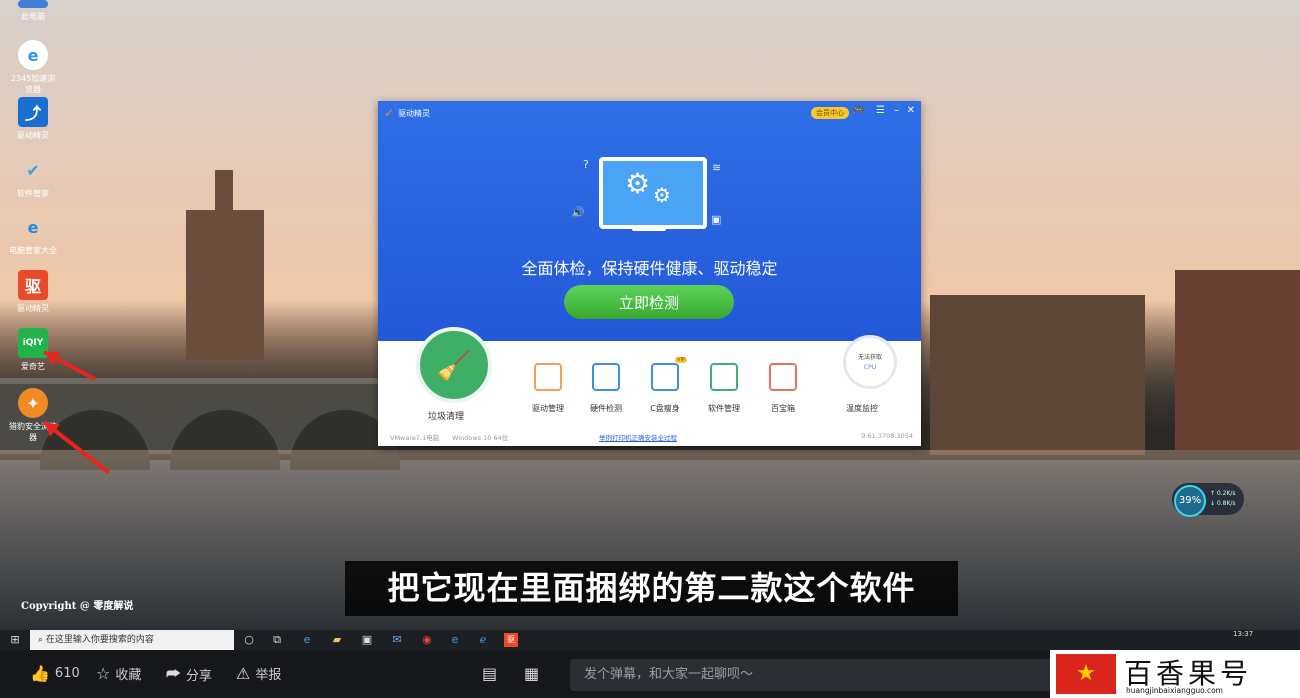 The height and width of the screenshot is (698, 1300). Describe the element at coordinates (224, 195) in the screenshot. I see `tower-spire` at that location.